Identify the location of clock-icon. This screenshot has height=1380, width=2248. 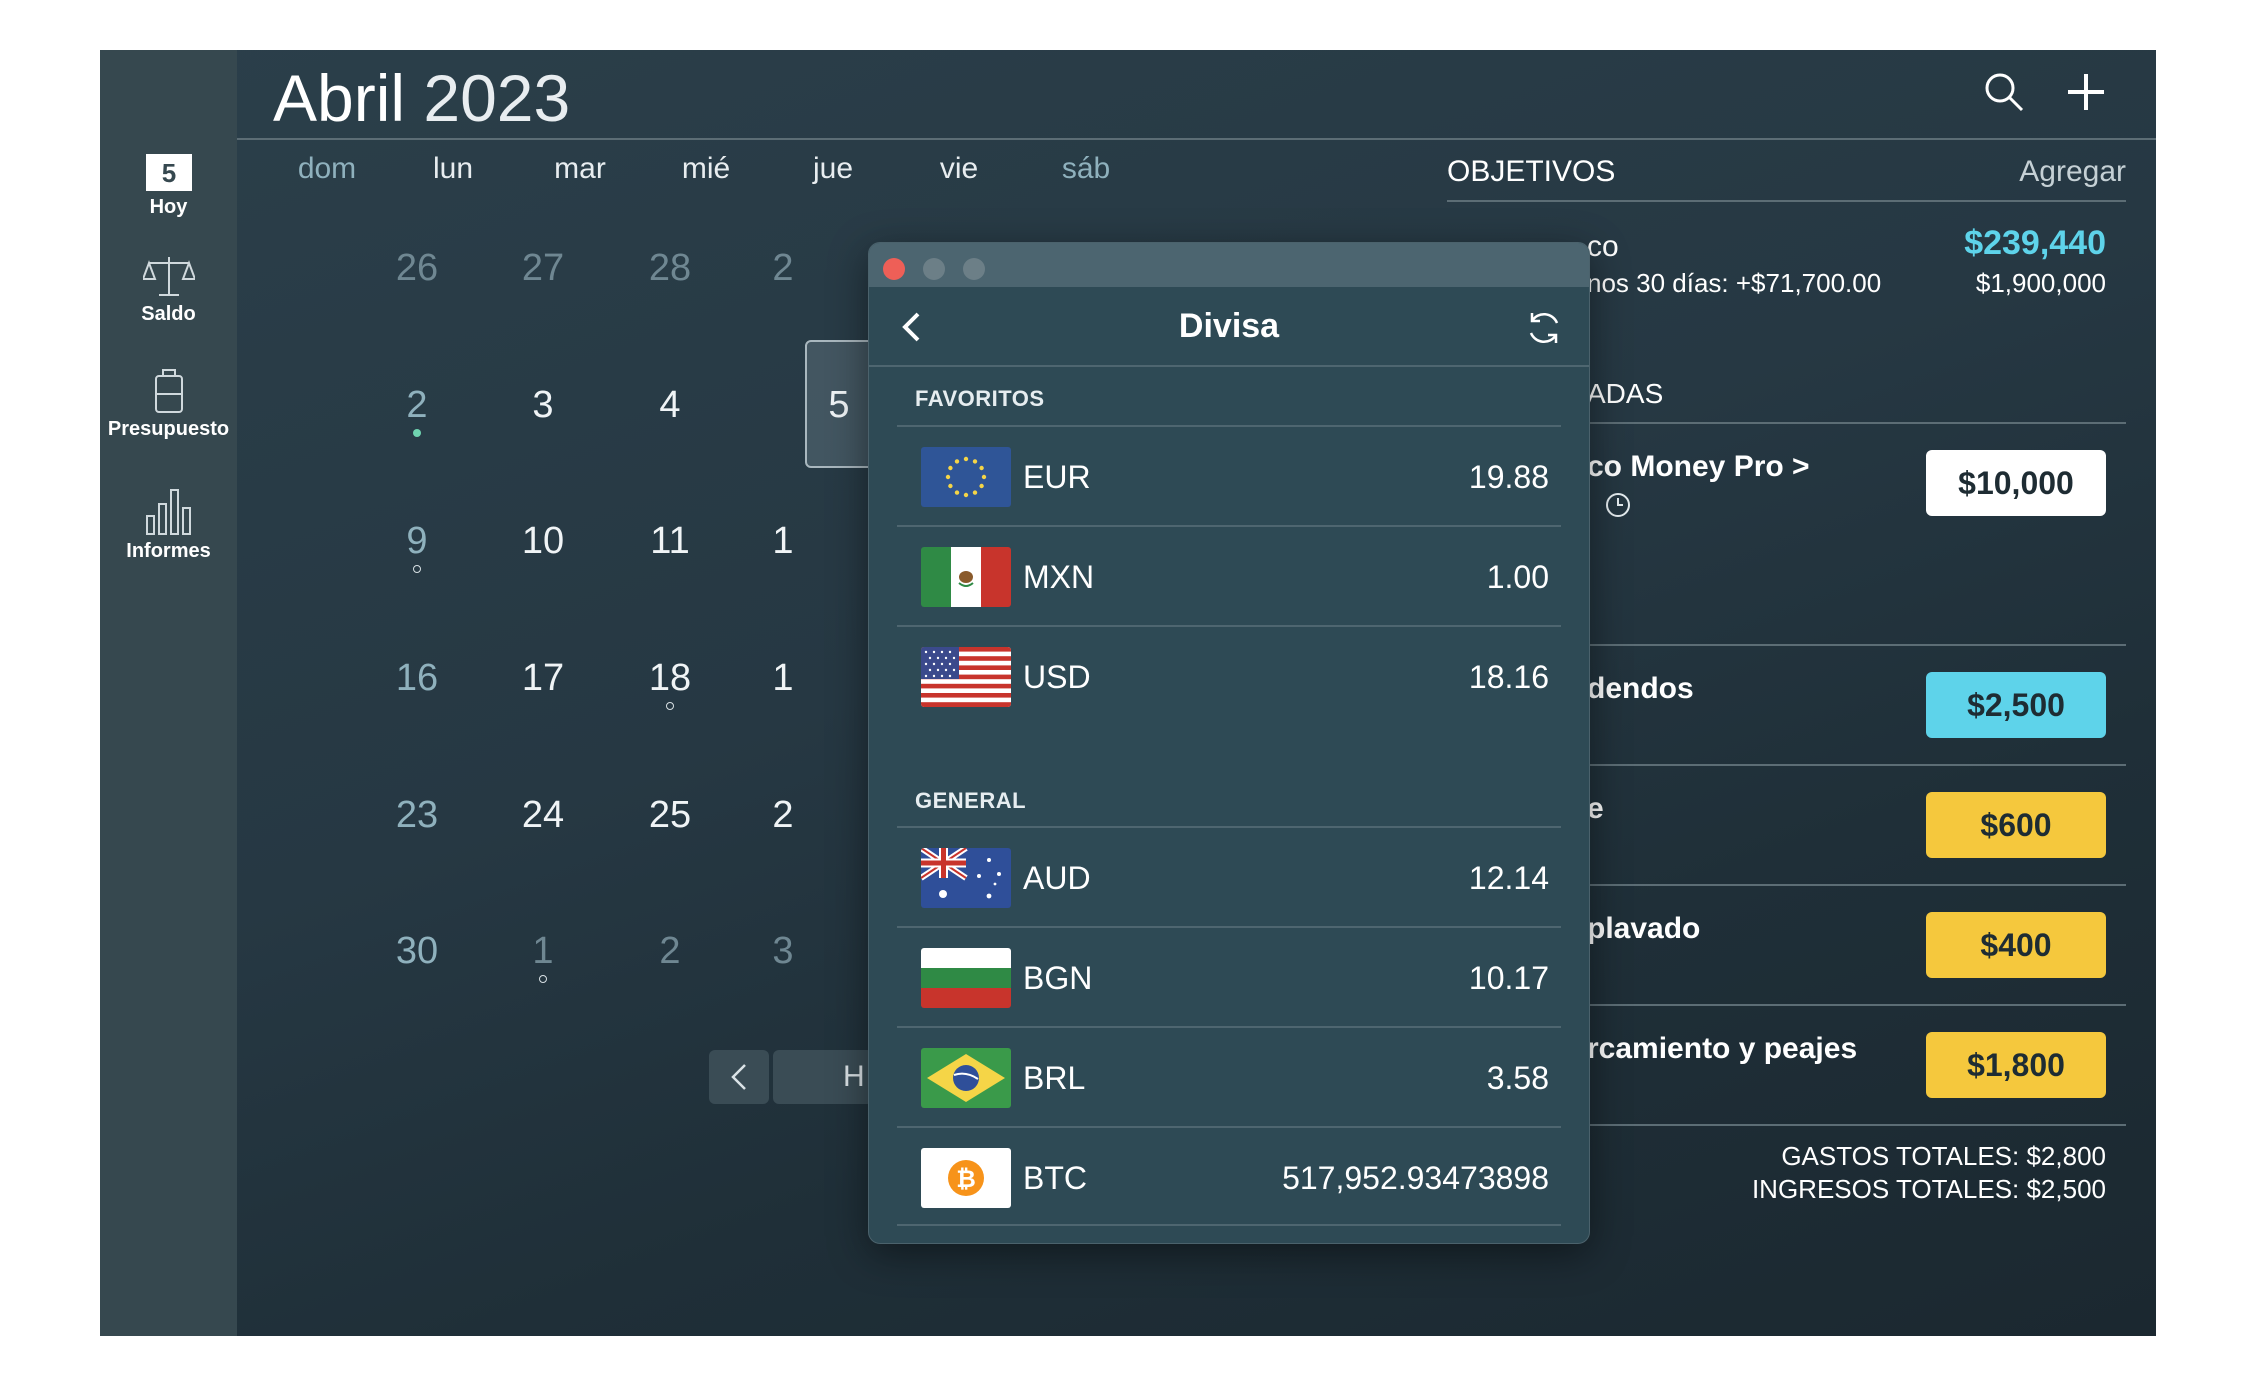
(1618, 504).